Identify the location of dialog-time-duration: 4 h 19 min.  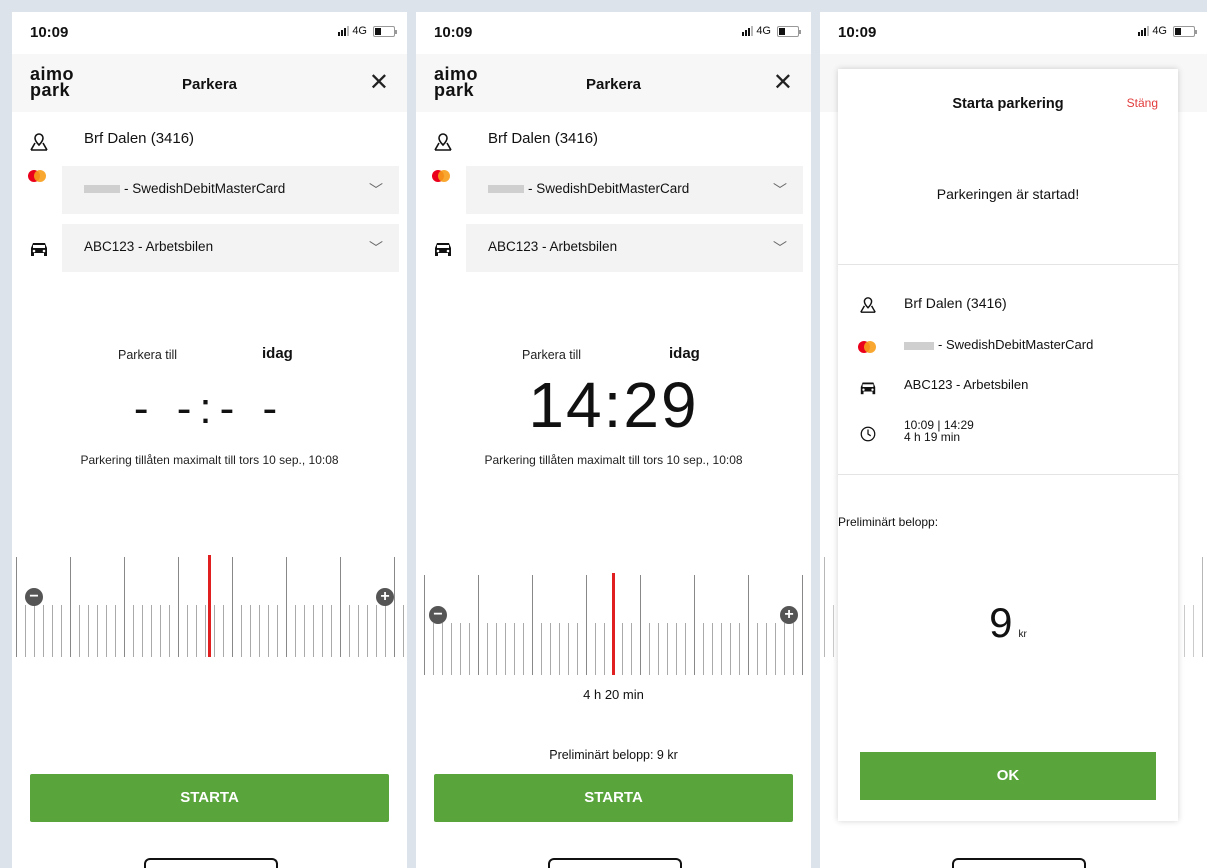
(932, 437).